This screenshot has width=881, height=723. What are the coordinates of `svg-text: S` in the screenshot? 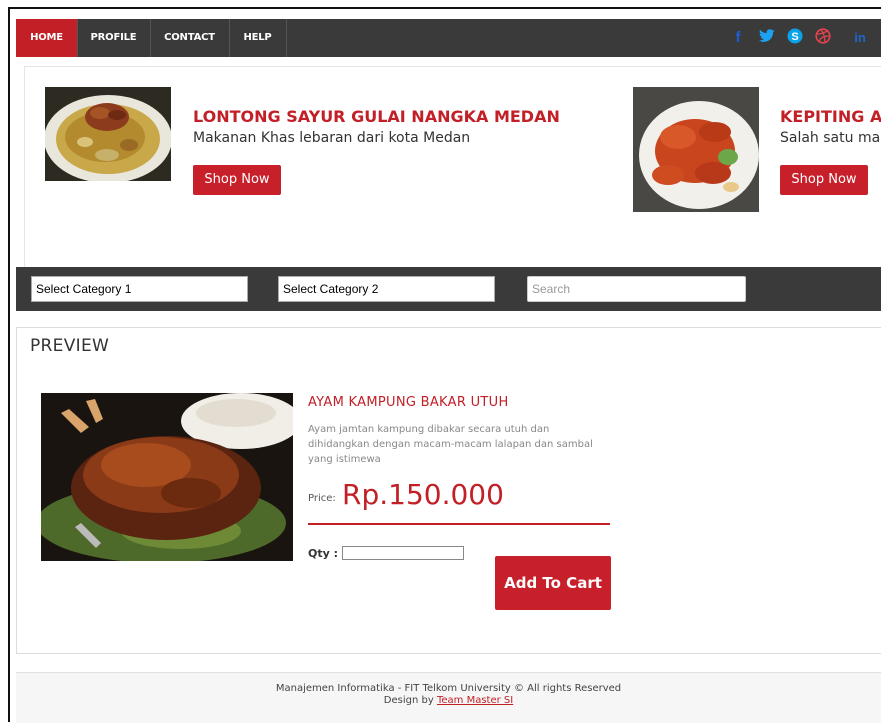 It's located at (794, 37).